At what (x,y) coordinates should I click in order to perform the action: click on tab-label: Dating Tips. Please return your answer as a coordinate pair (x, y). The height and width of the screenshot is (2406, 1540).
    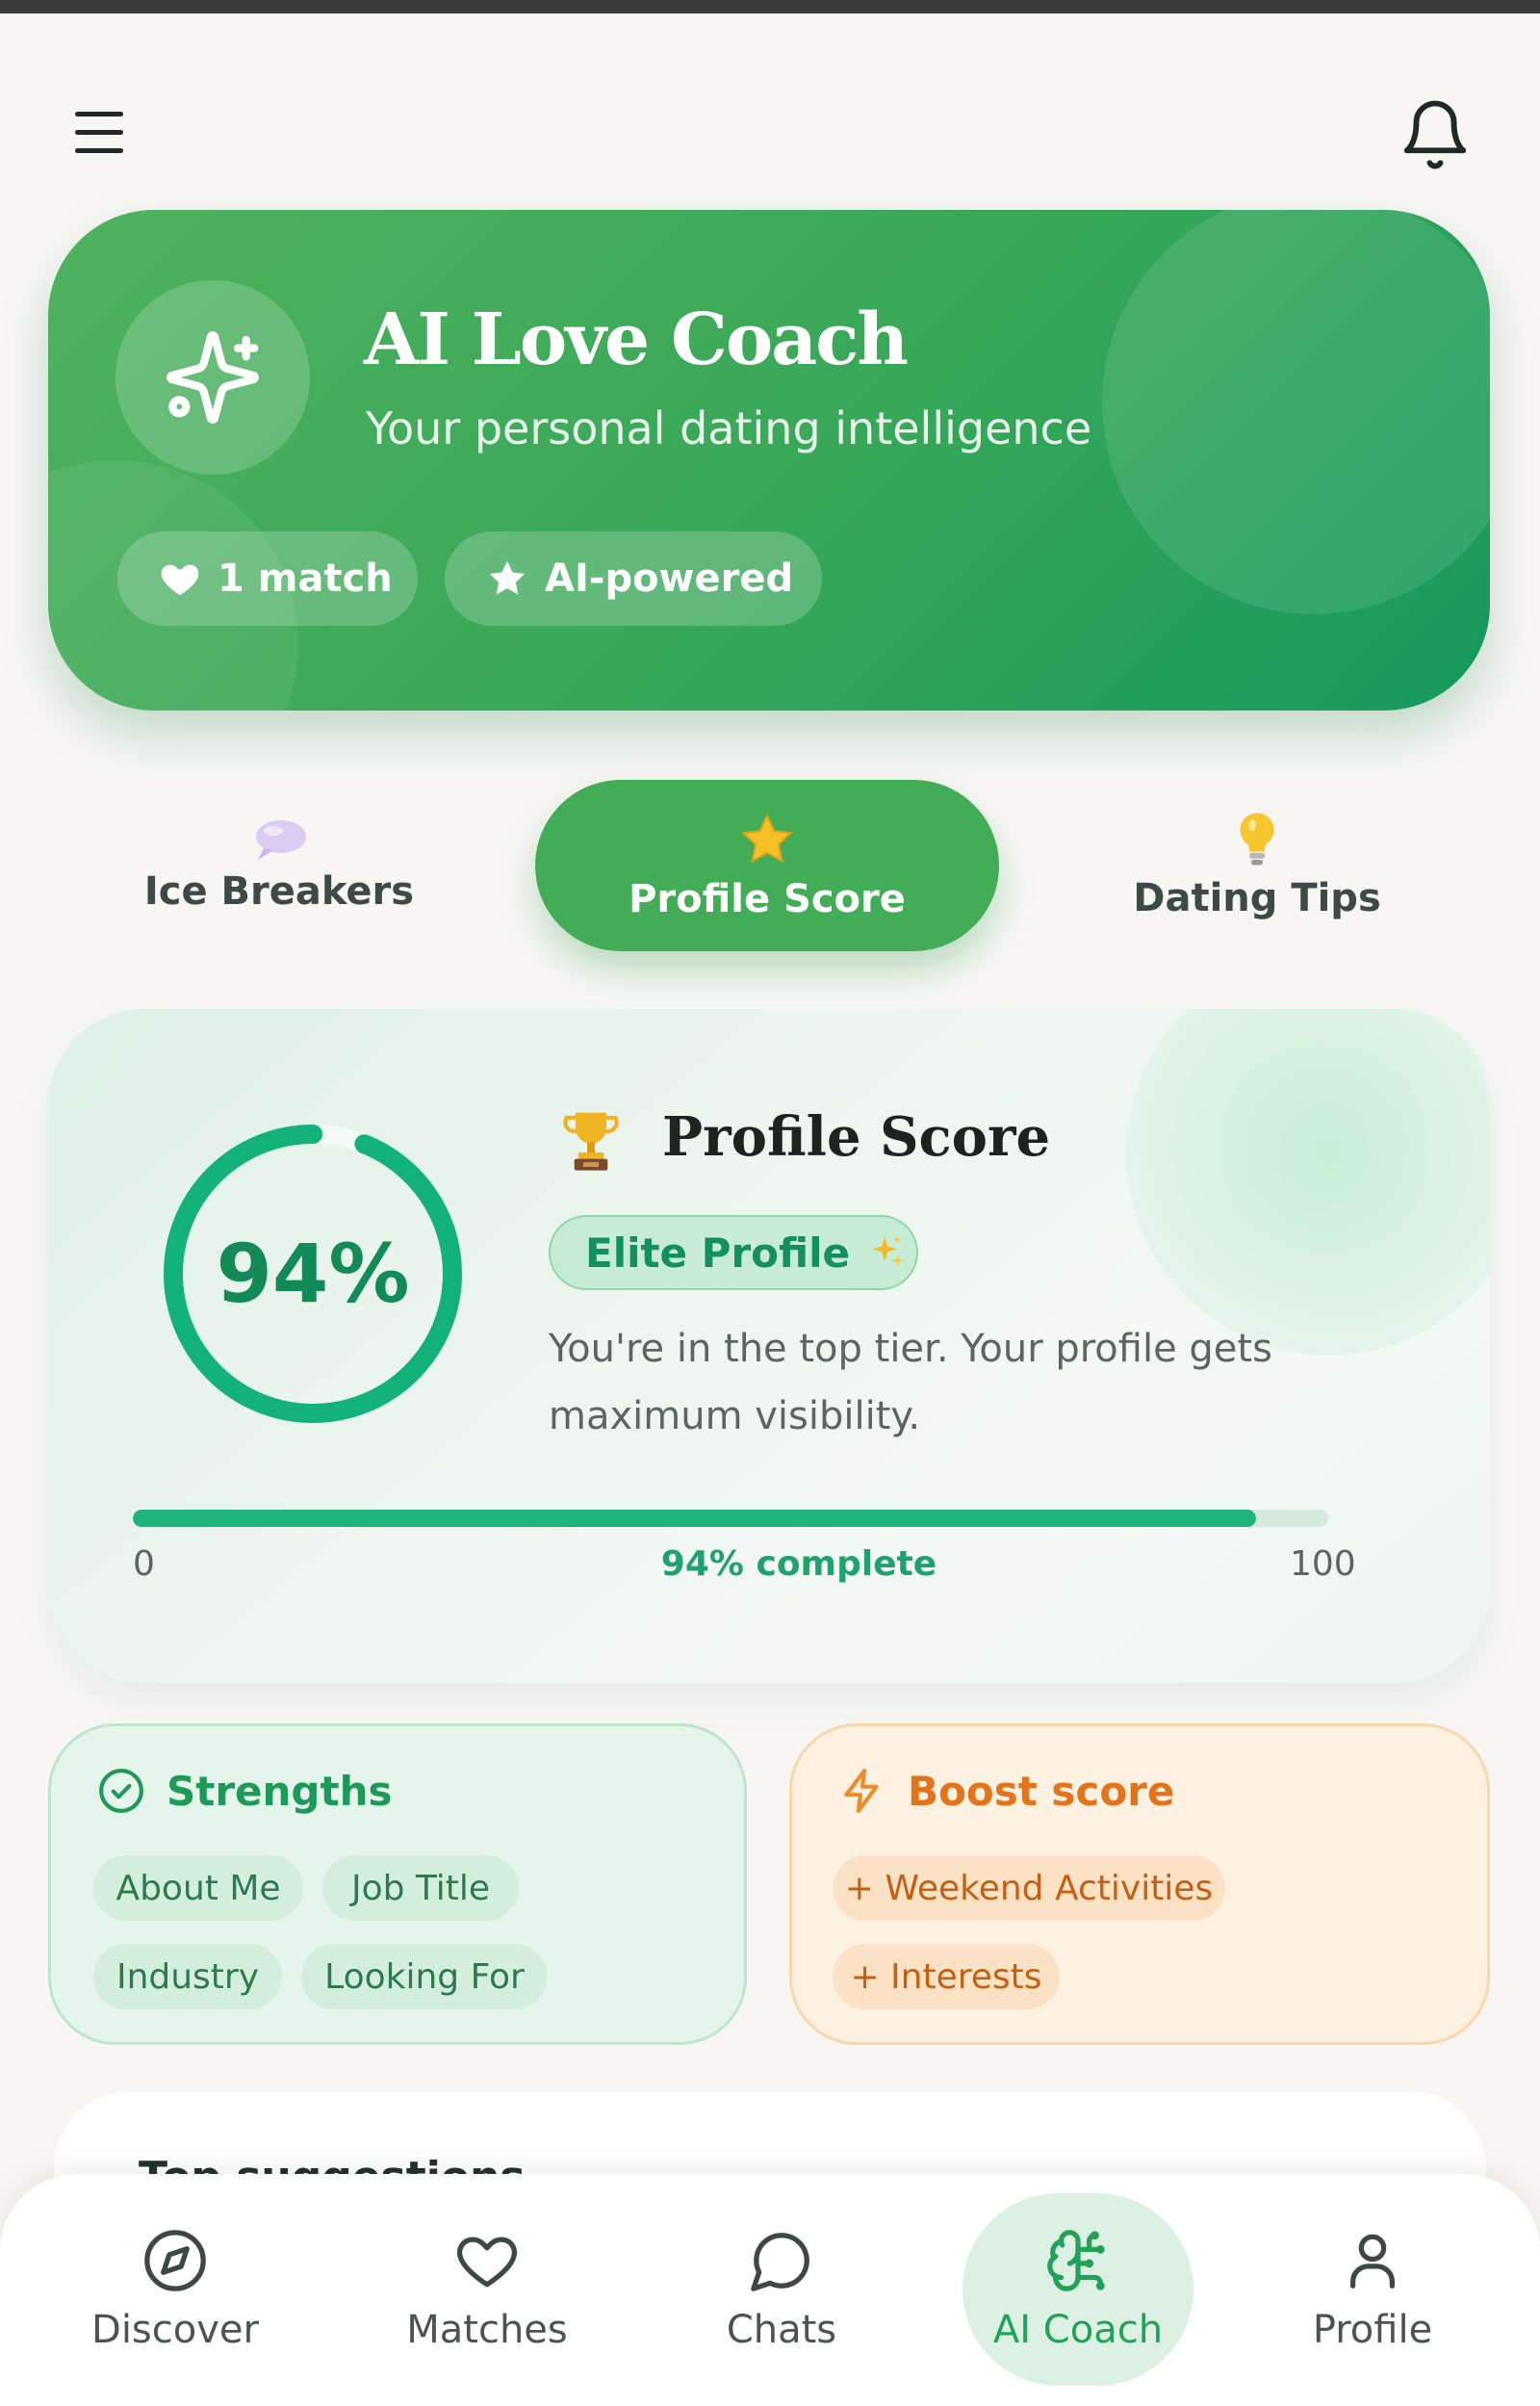
    Looking at the image, I should click on (1257, 898).